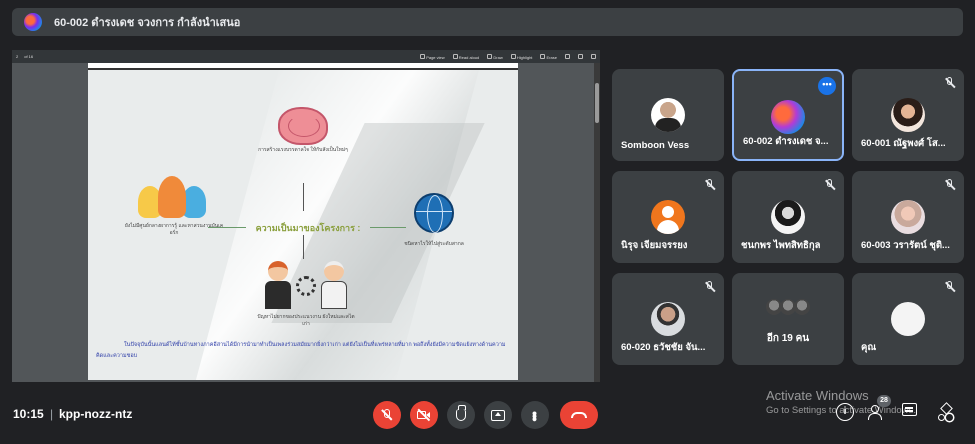 This screenshot has width=975, height=444. I want to click on participant-tile: นิรุจ เจียมจรรยง, so click(668, 217).